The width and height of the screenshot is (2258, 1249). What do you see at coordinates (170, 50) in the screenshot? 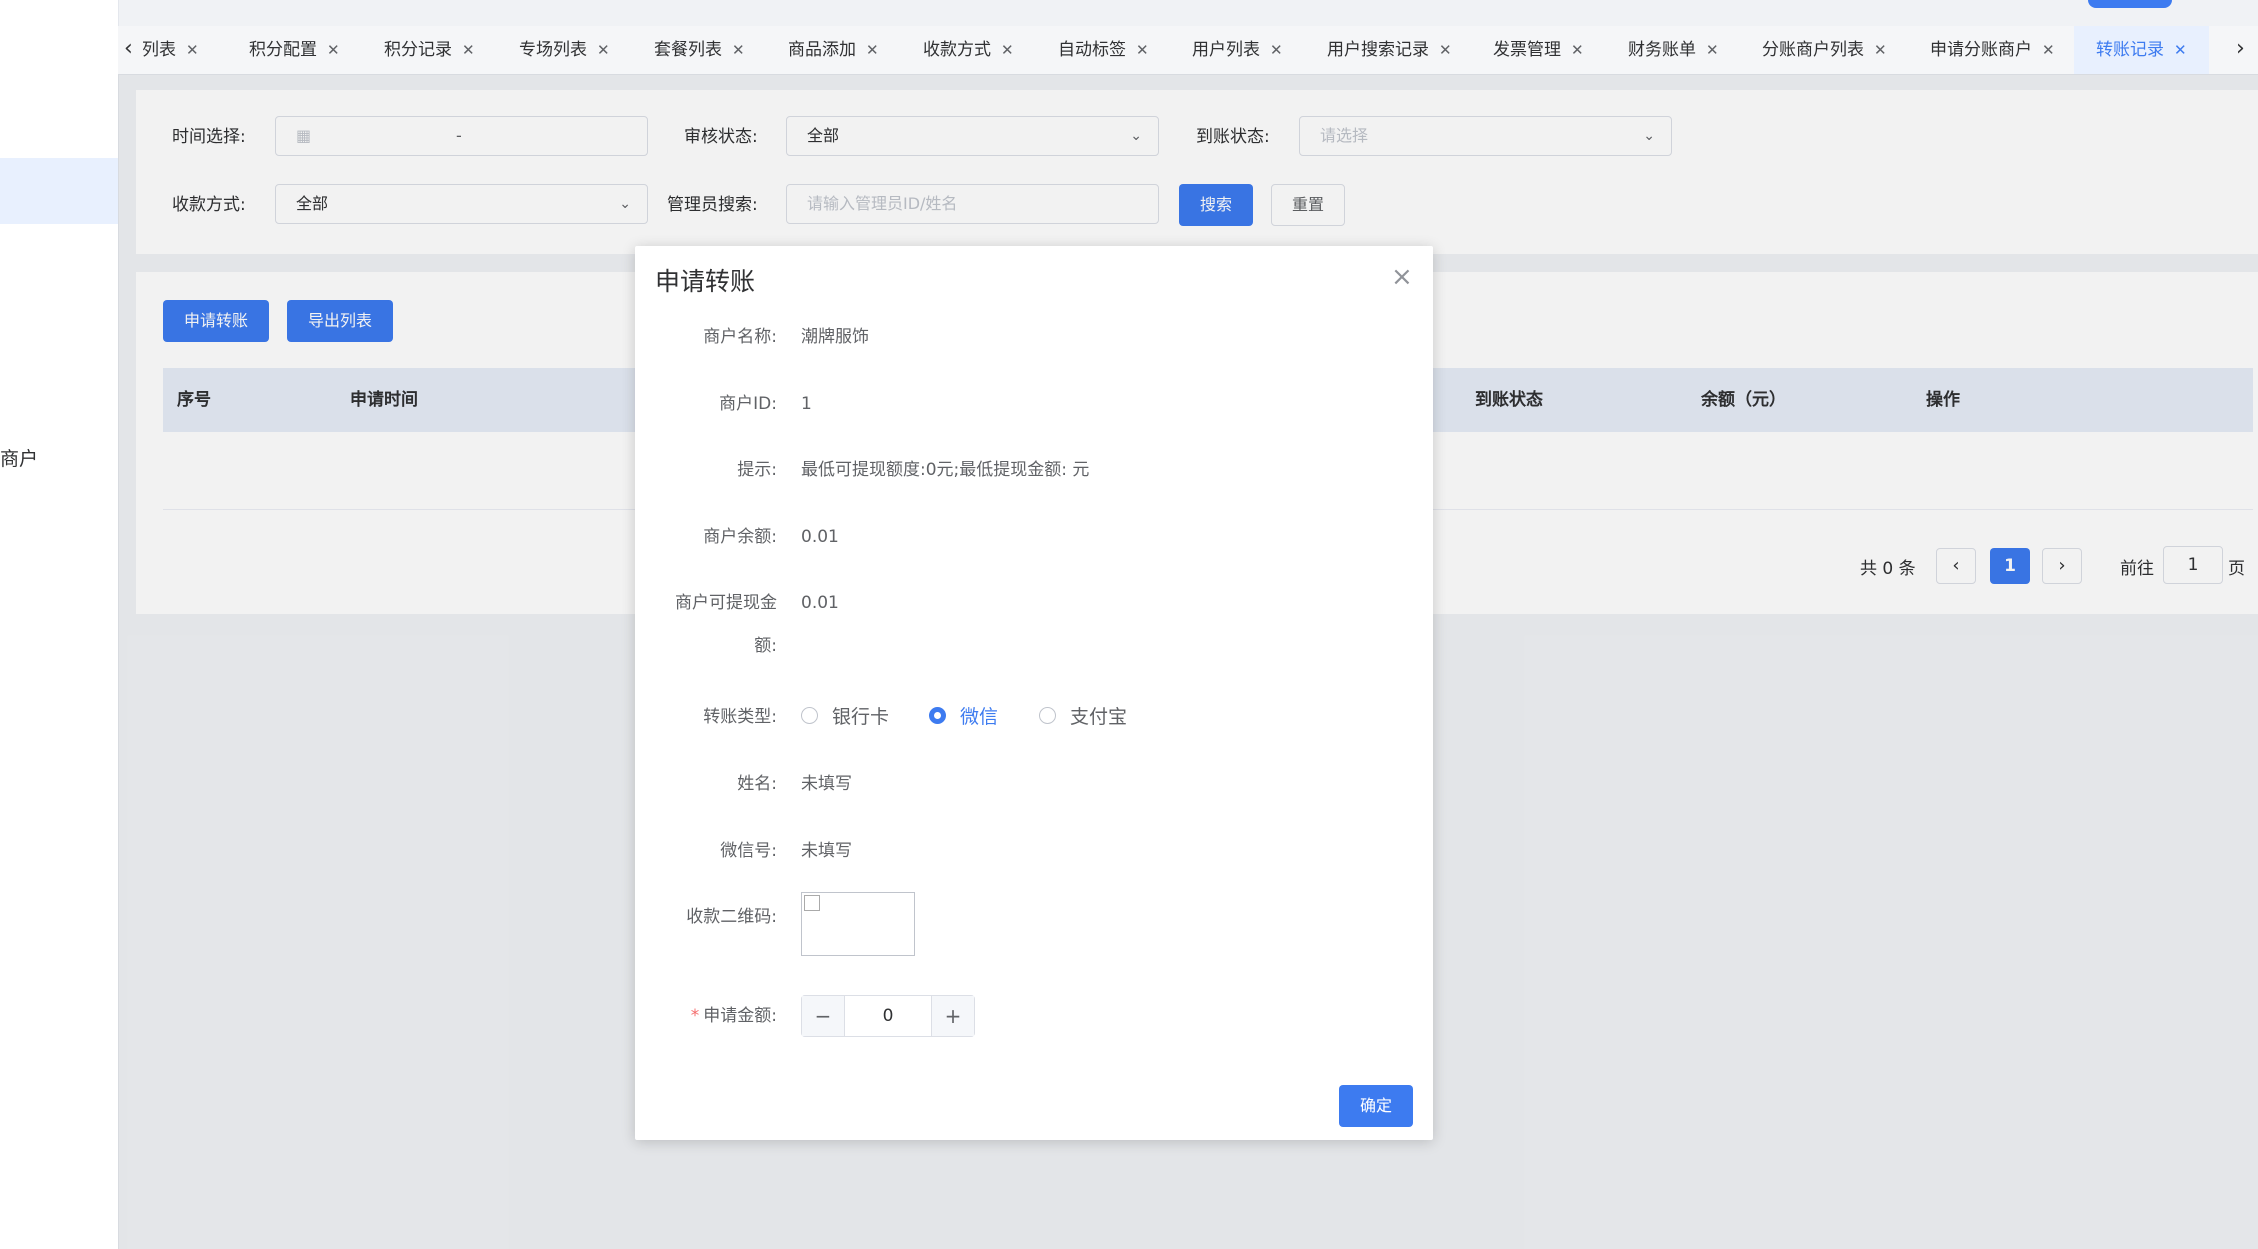
I see `tab-list: 列表 ✕` at bounding box center [170, 50].